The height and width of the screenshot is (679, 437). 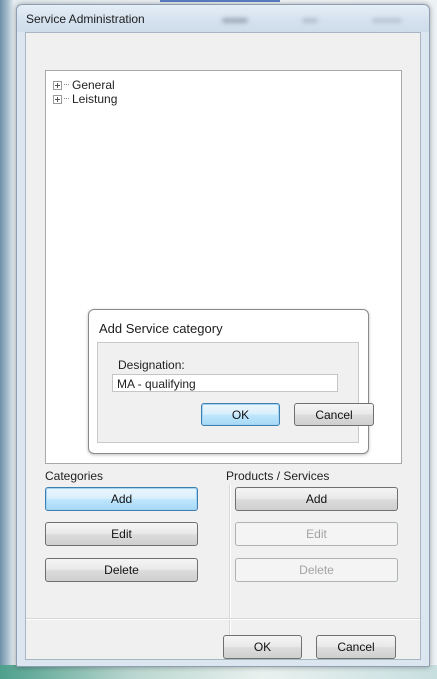 I want to click on designation-label: Designation:, so click(x=151, y=365).